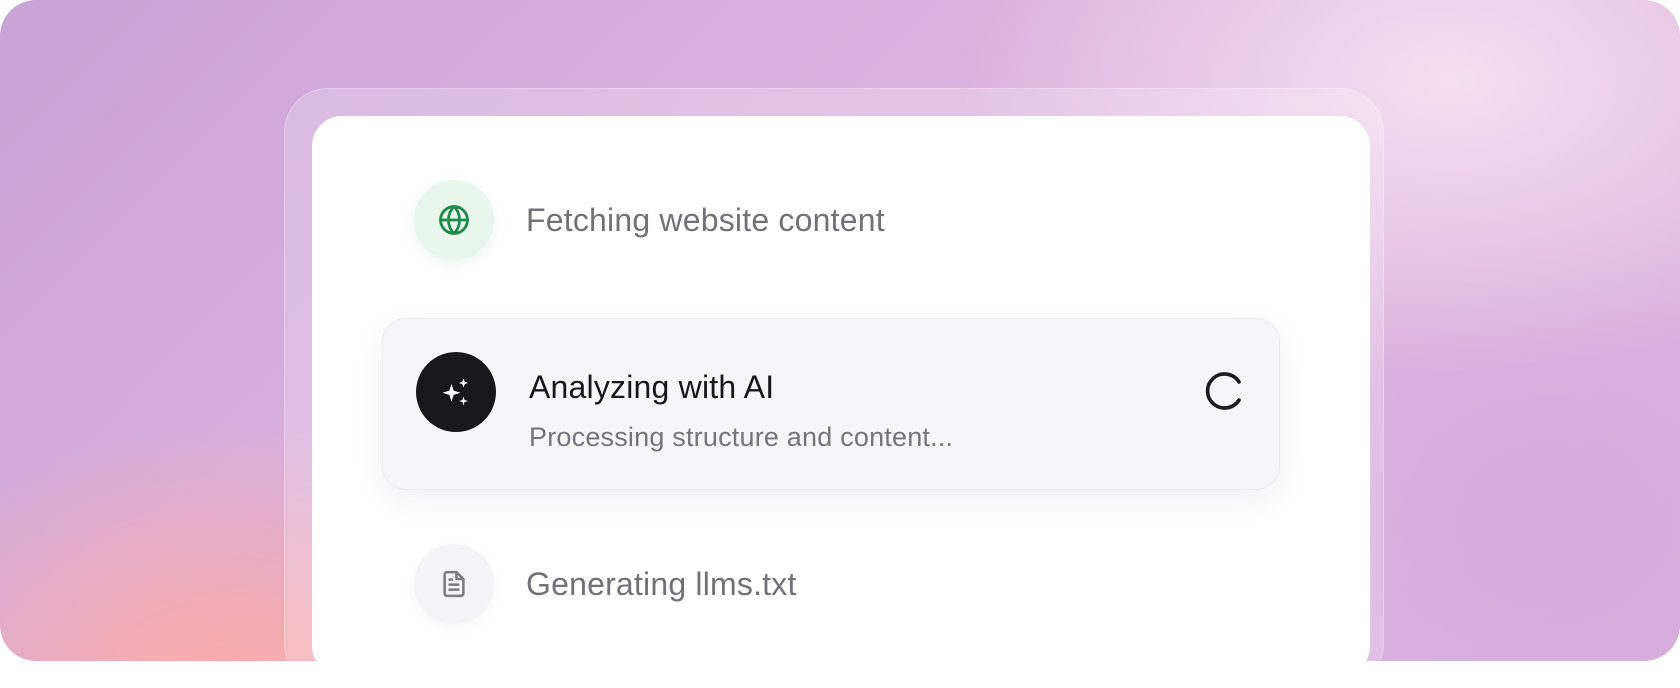  I want to click on sparkles-icon, so click(456, 392).